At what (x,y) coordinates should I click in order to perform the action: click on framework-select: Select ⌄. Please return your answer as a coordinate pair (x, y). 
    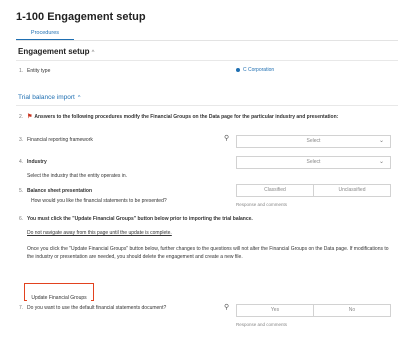
    Looking at the image, I should click on (313, 141).